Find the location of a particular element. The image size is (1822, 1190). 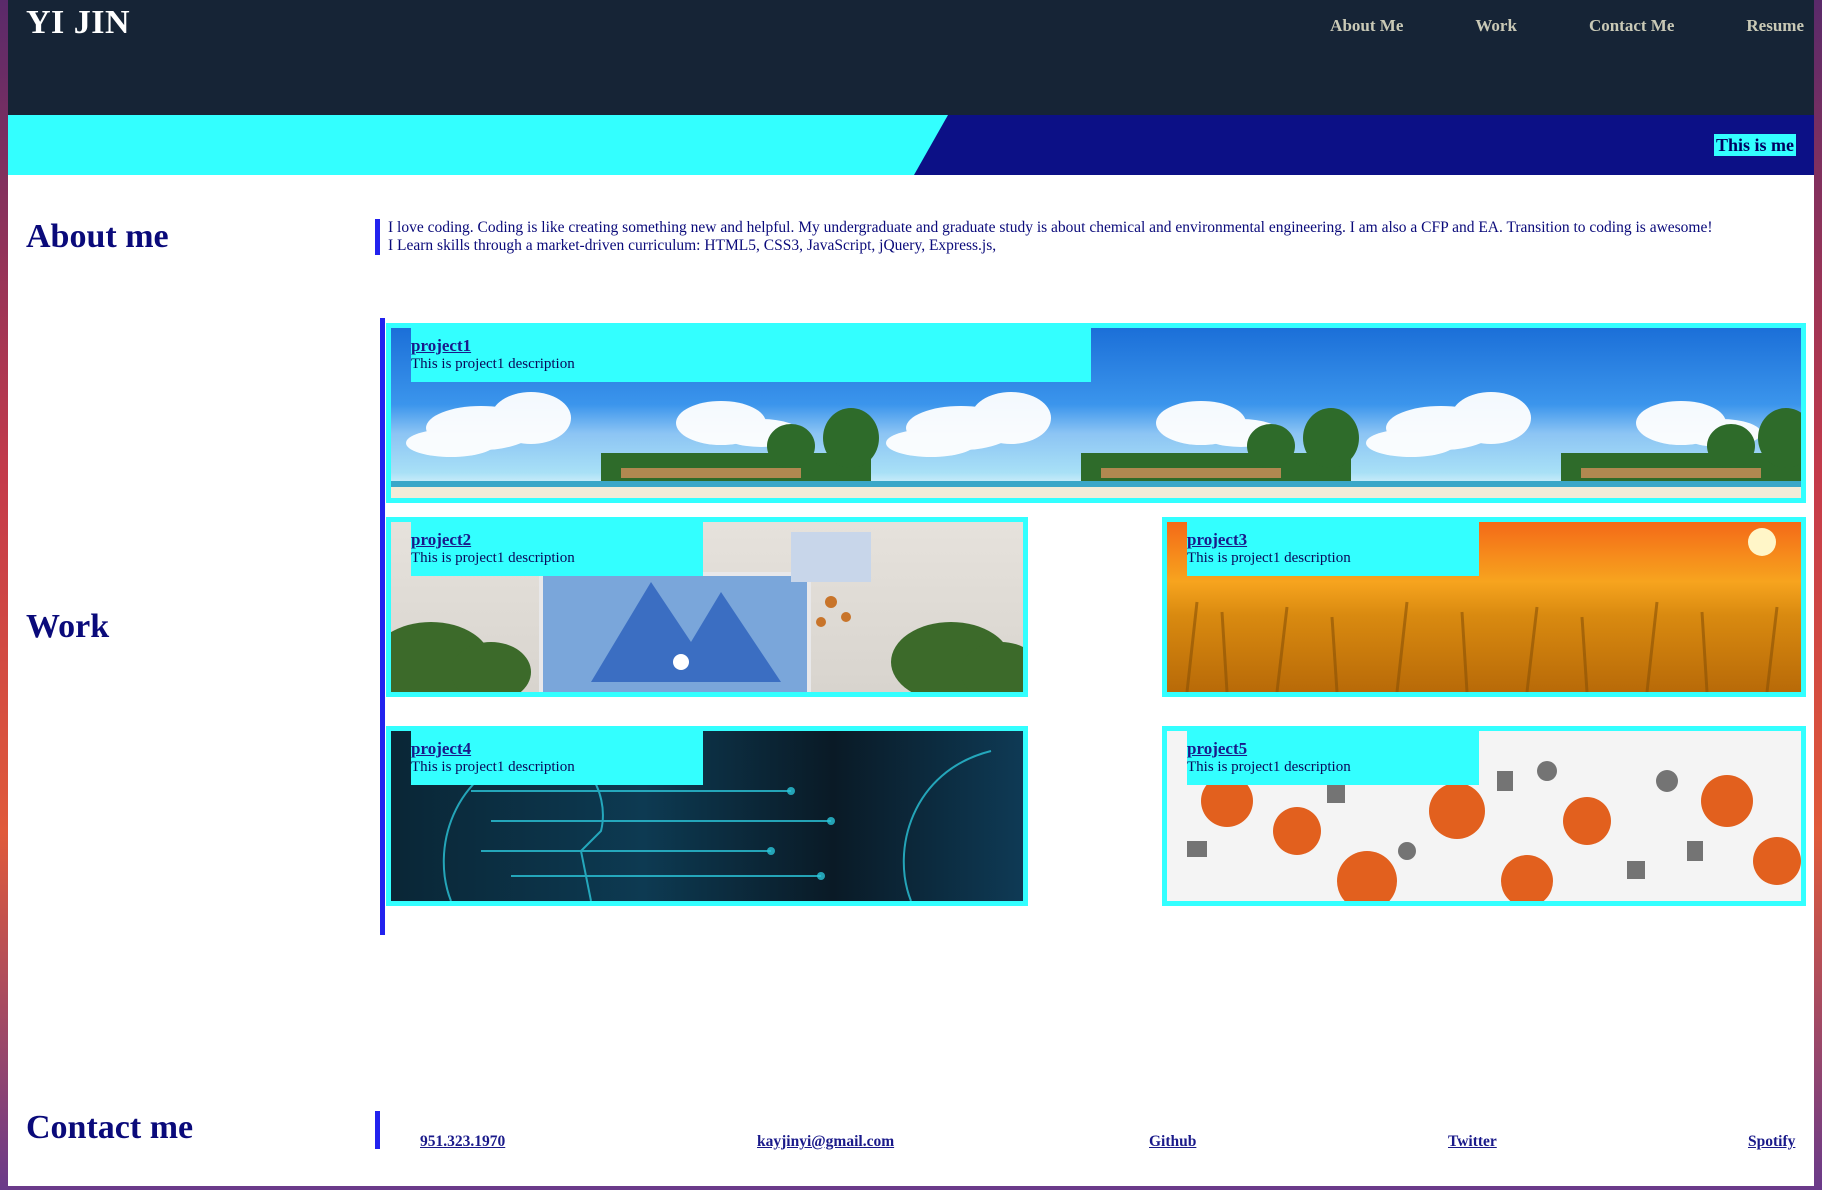

project-link-3: project3 is located at coordinates (1333, 539).